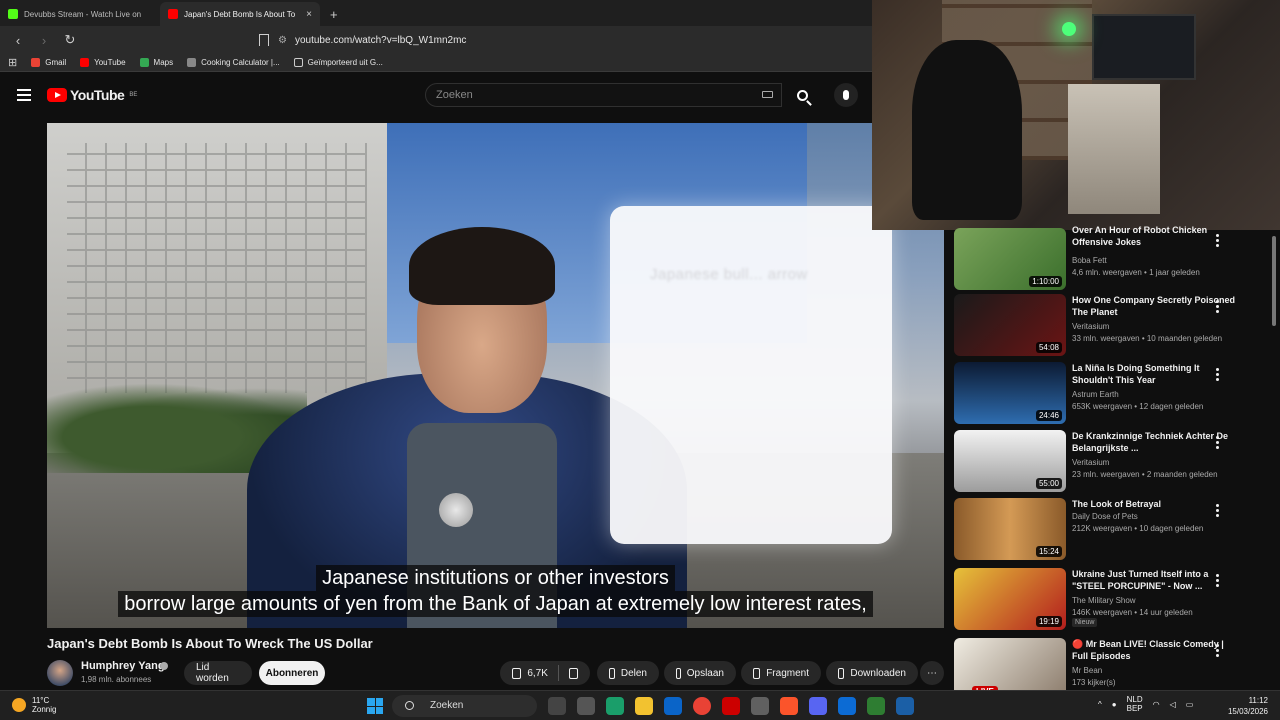  Describe the element at coordinates (818, 706) in the screenshot. I see `discord-icon` at that location.